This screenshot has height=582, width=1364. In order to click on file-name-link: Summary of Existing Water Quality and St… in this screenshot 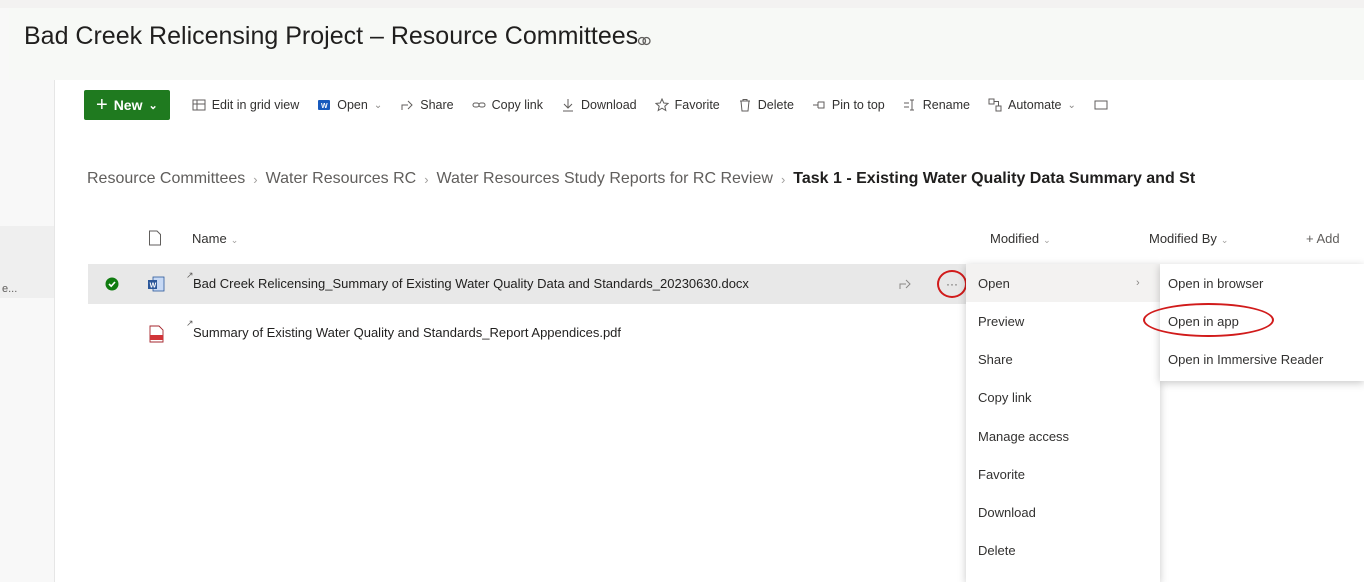, I will do `click(407, 332)`.